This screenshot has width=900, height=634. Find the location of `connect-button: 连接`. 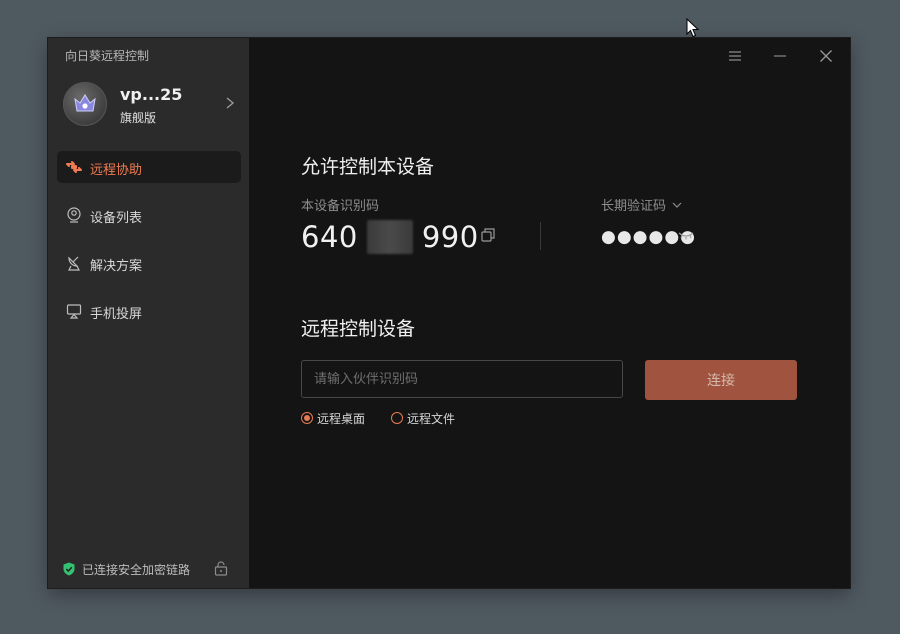

connect-button: 连接 is located at coordinates (721, 380).